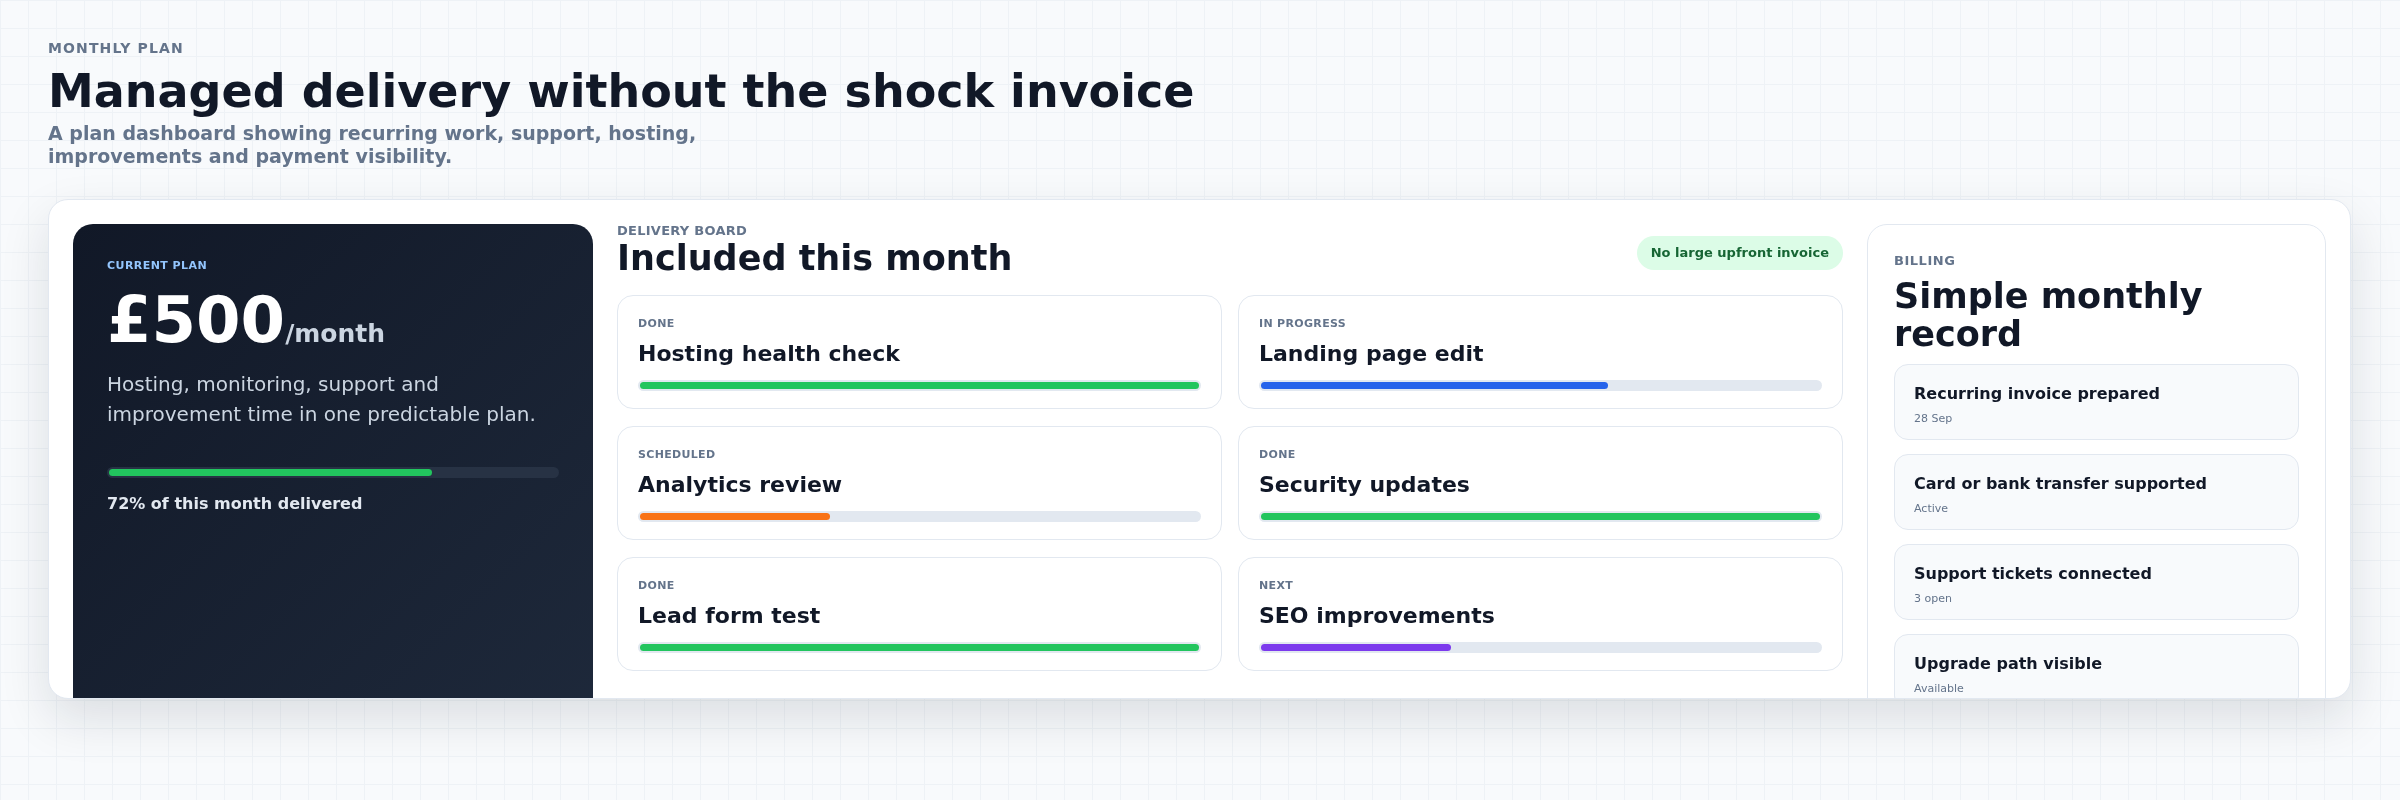 This screenshot has height=800, width=2400. Describe the element at coordinates (1925, 261) in the screenshot. I see `billing-eyebrow: BILLING` at that location.